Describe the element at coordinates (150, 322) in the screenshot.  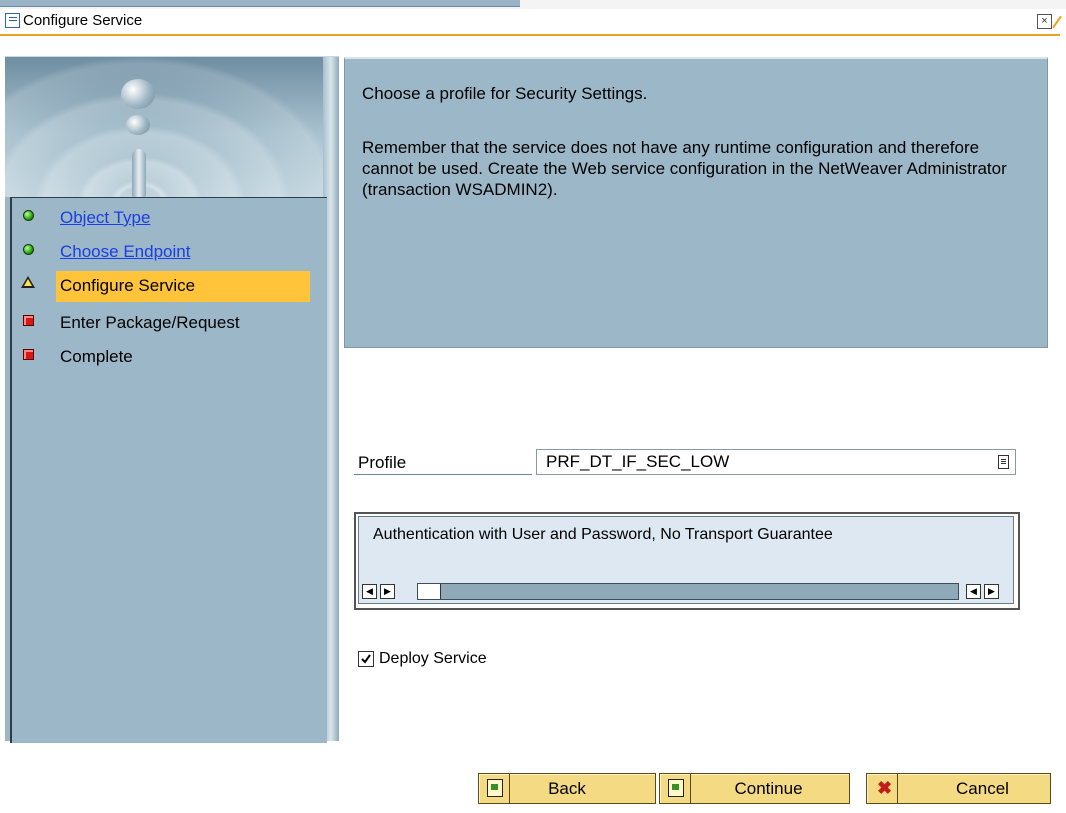
I see `step-label: Enter Package/Request` at that location.